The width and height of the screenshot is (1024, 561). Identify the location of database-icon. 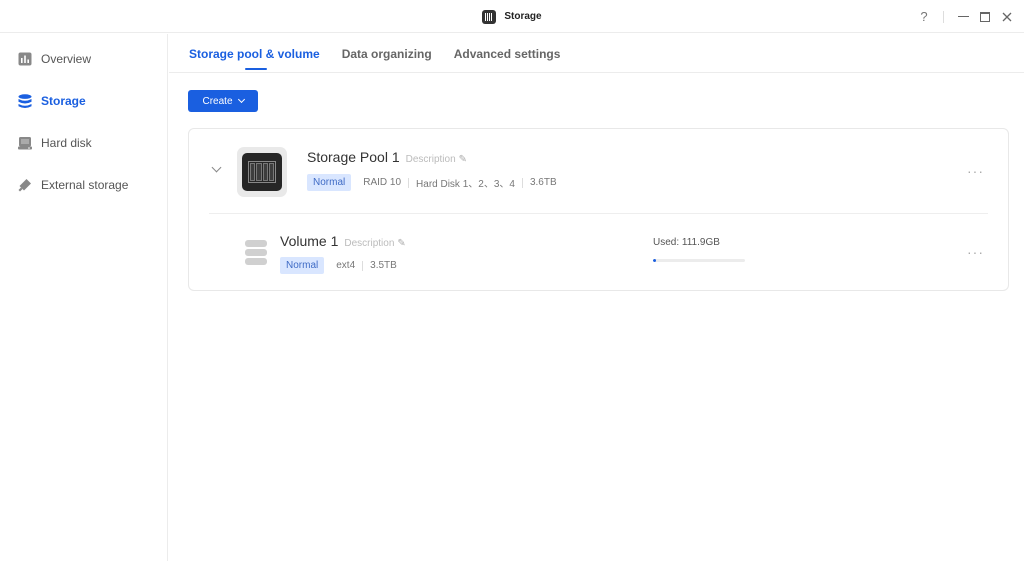
(24, 101).